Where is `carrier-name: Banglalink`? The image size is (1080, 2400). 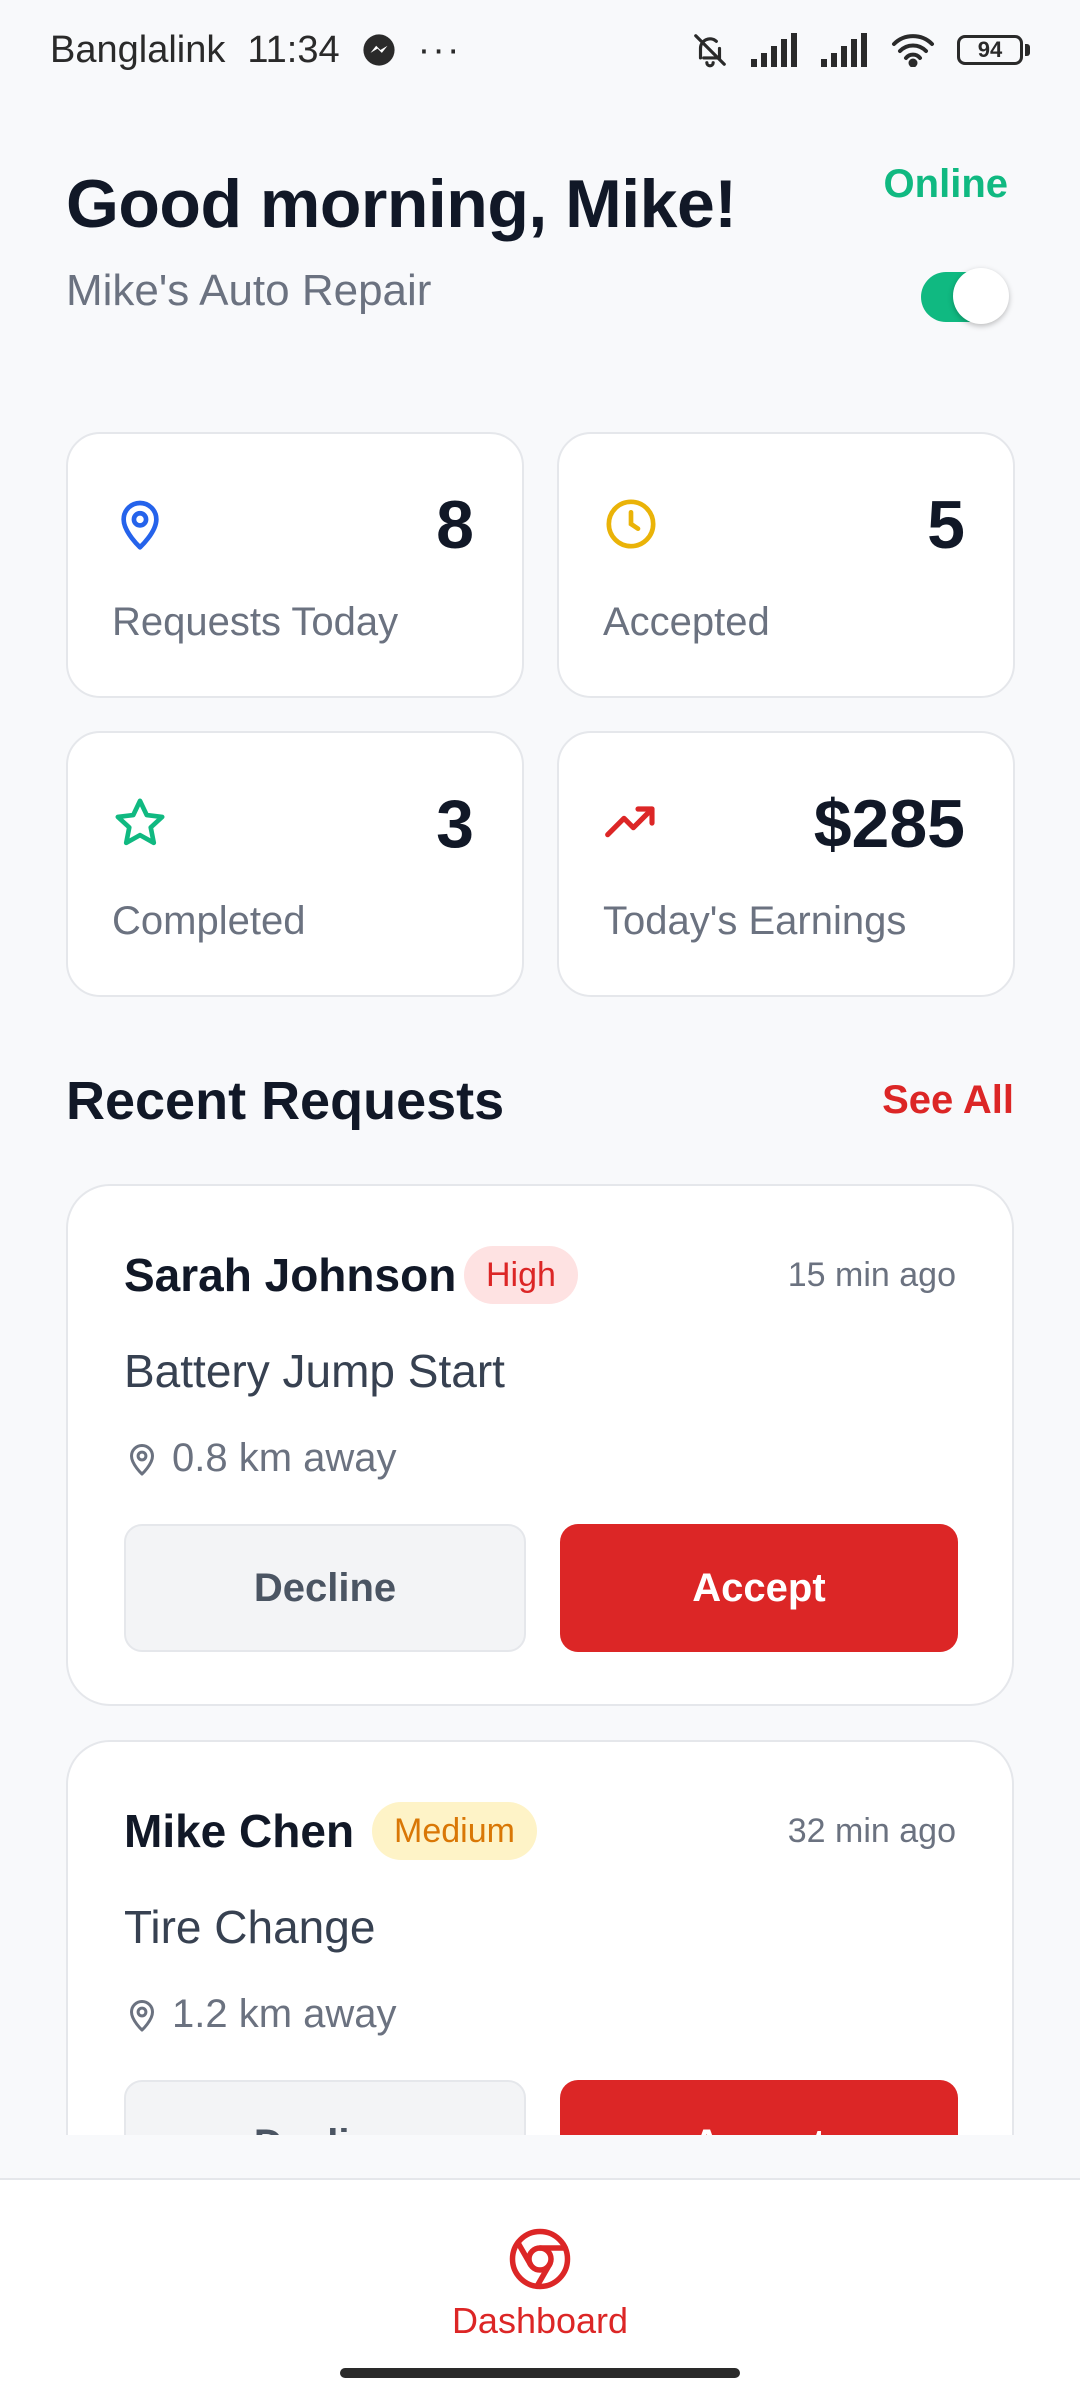 carrier-name: Banglalink is located at coordinates (138, 49).